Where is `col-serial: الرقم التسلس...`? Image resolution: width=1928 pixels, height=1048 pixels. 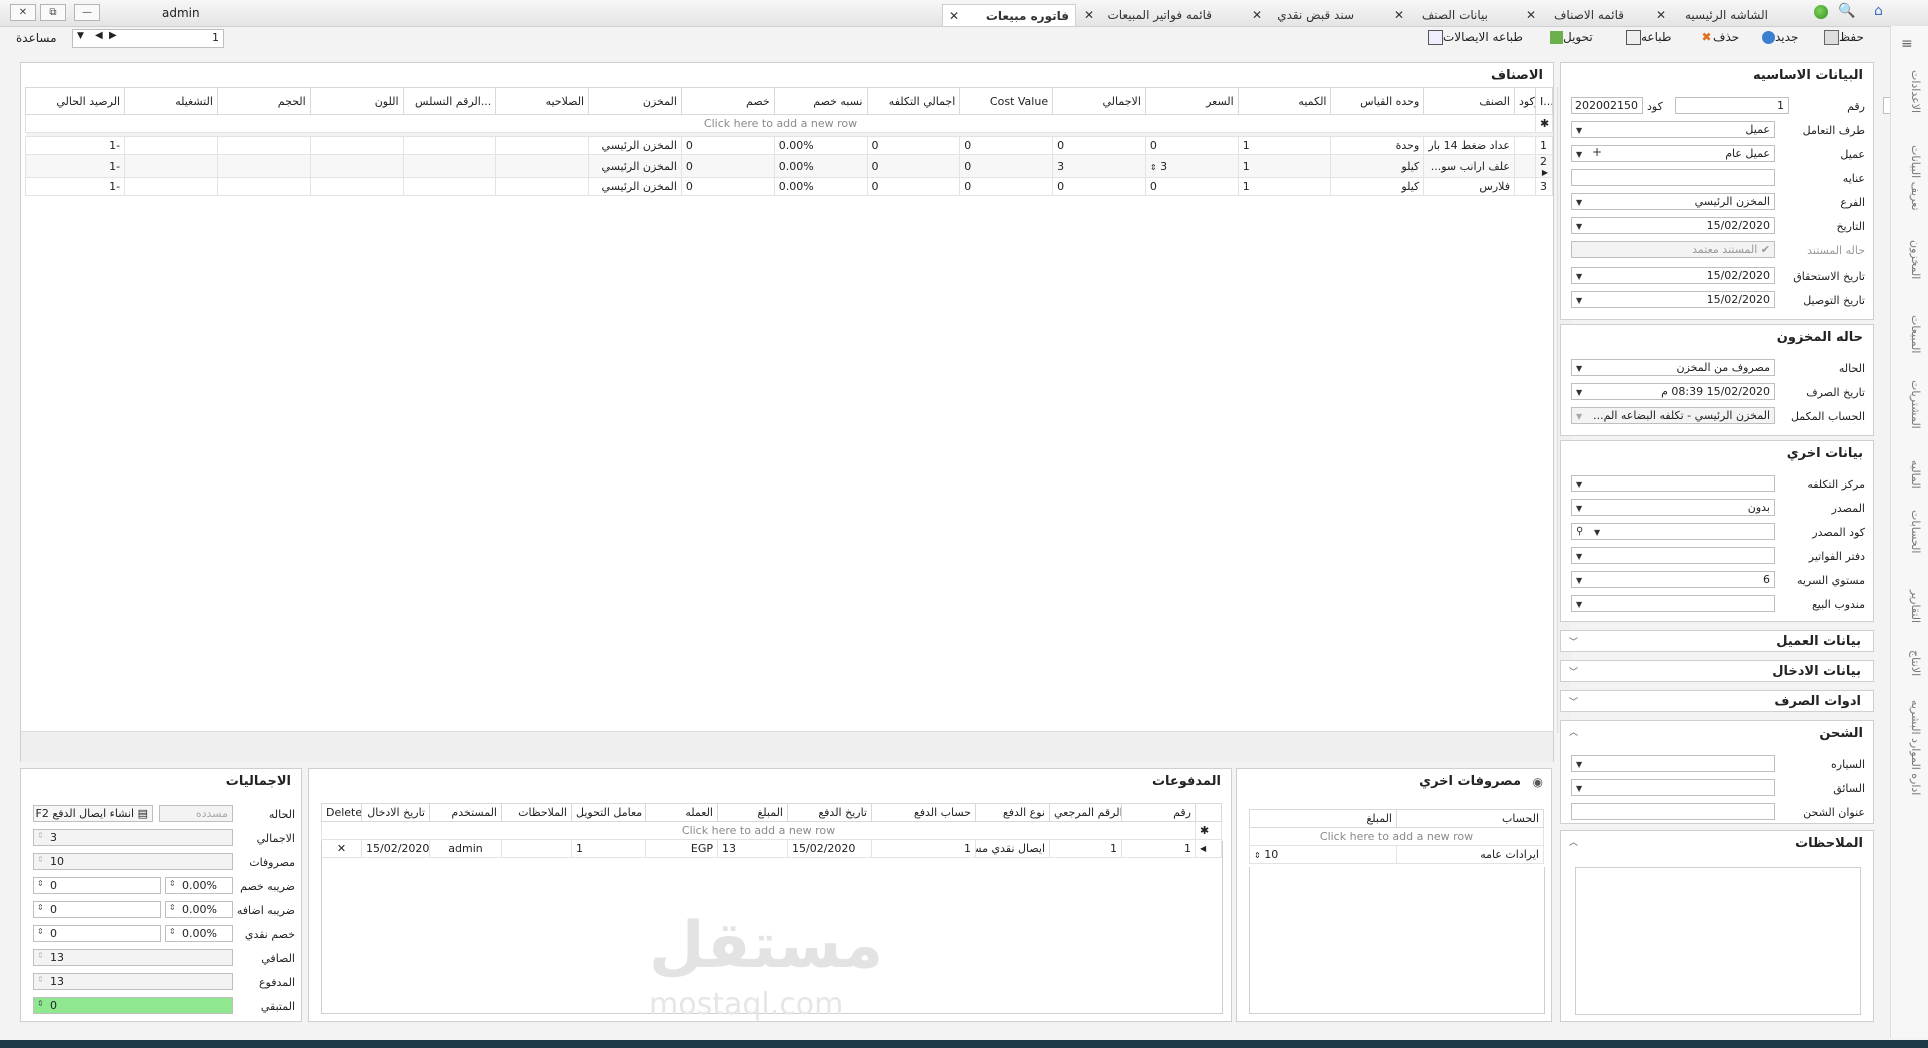 col-serial: الرقم التسلس... is located at coordinates (449, 101).